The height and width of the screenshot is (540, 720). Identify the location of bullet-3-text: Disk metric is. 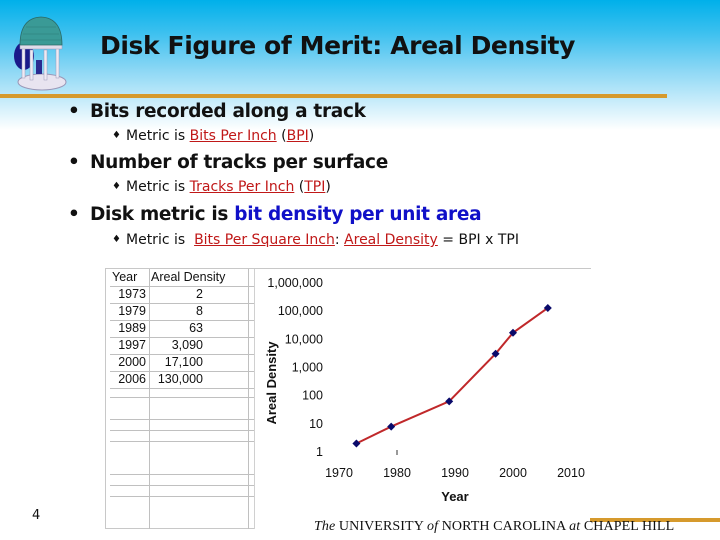
(162, 214).